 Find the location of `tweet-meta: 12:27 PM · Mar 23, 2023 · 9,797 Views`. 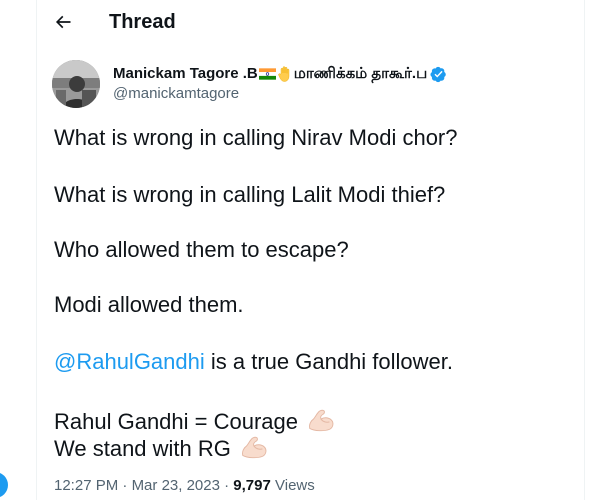

tweet-meta: 12:27 PM · Mar 23, 2023 · 9,797 Views is located at coordinates (184, 486).